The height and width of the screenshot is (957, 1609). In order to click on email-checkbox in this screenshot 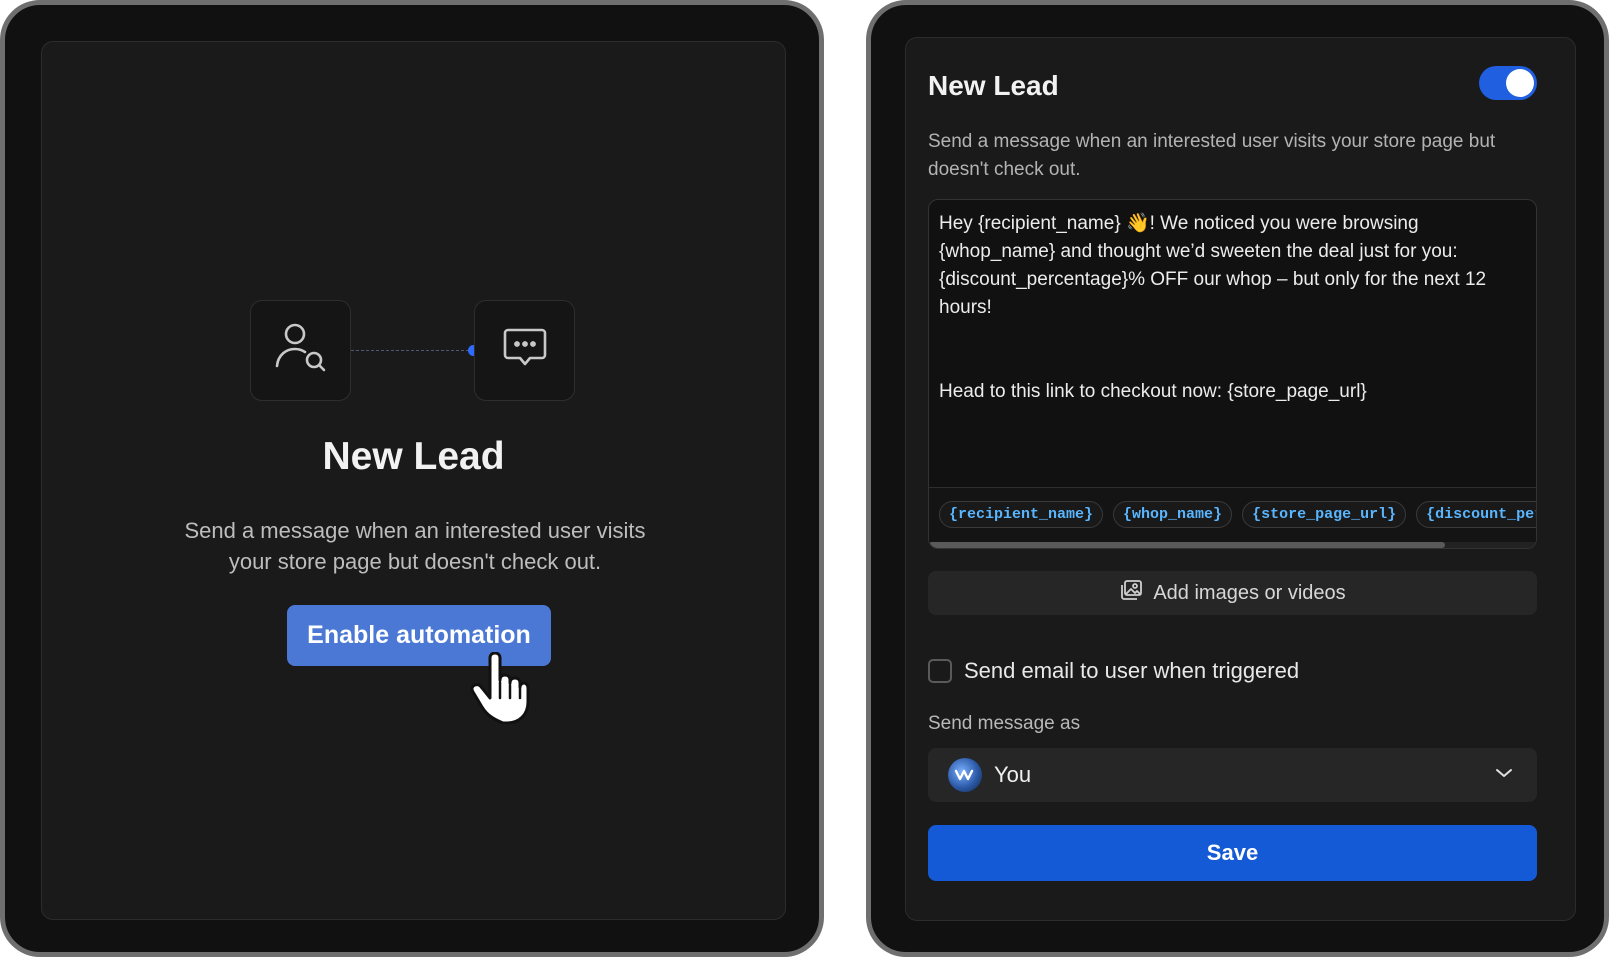, I will do `click(940, 671)`.